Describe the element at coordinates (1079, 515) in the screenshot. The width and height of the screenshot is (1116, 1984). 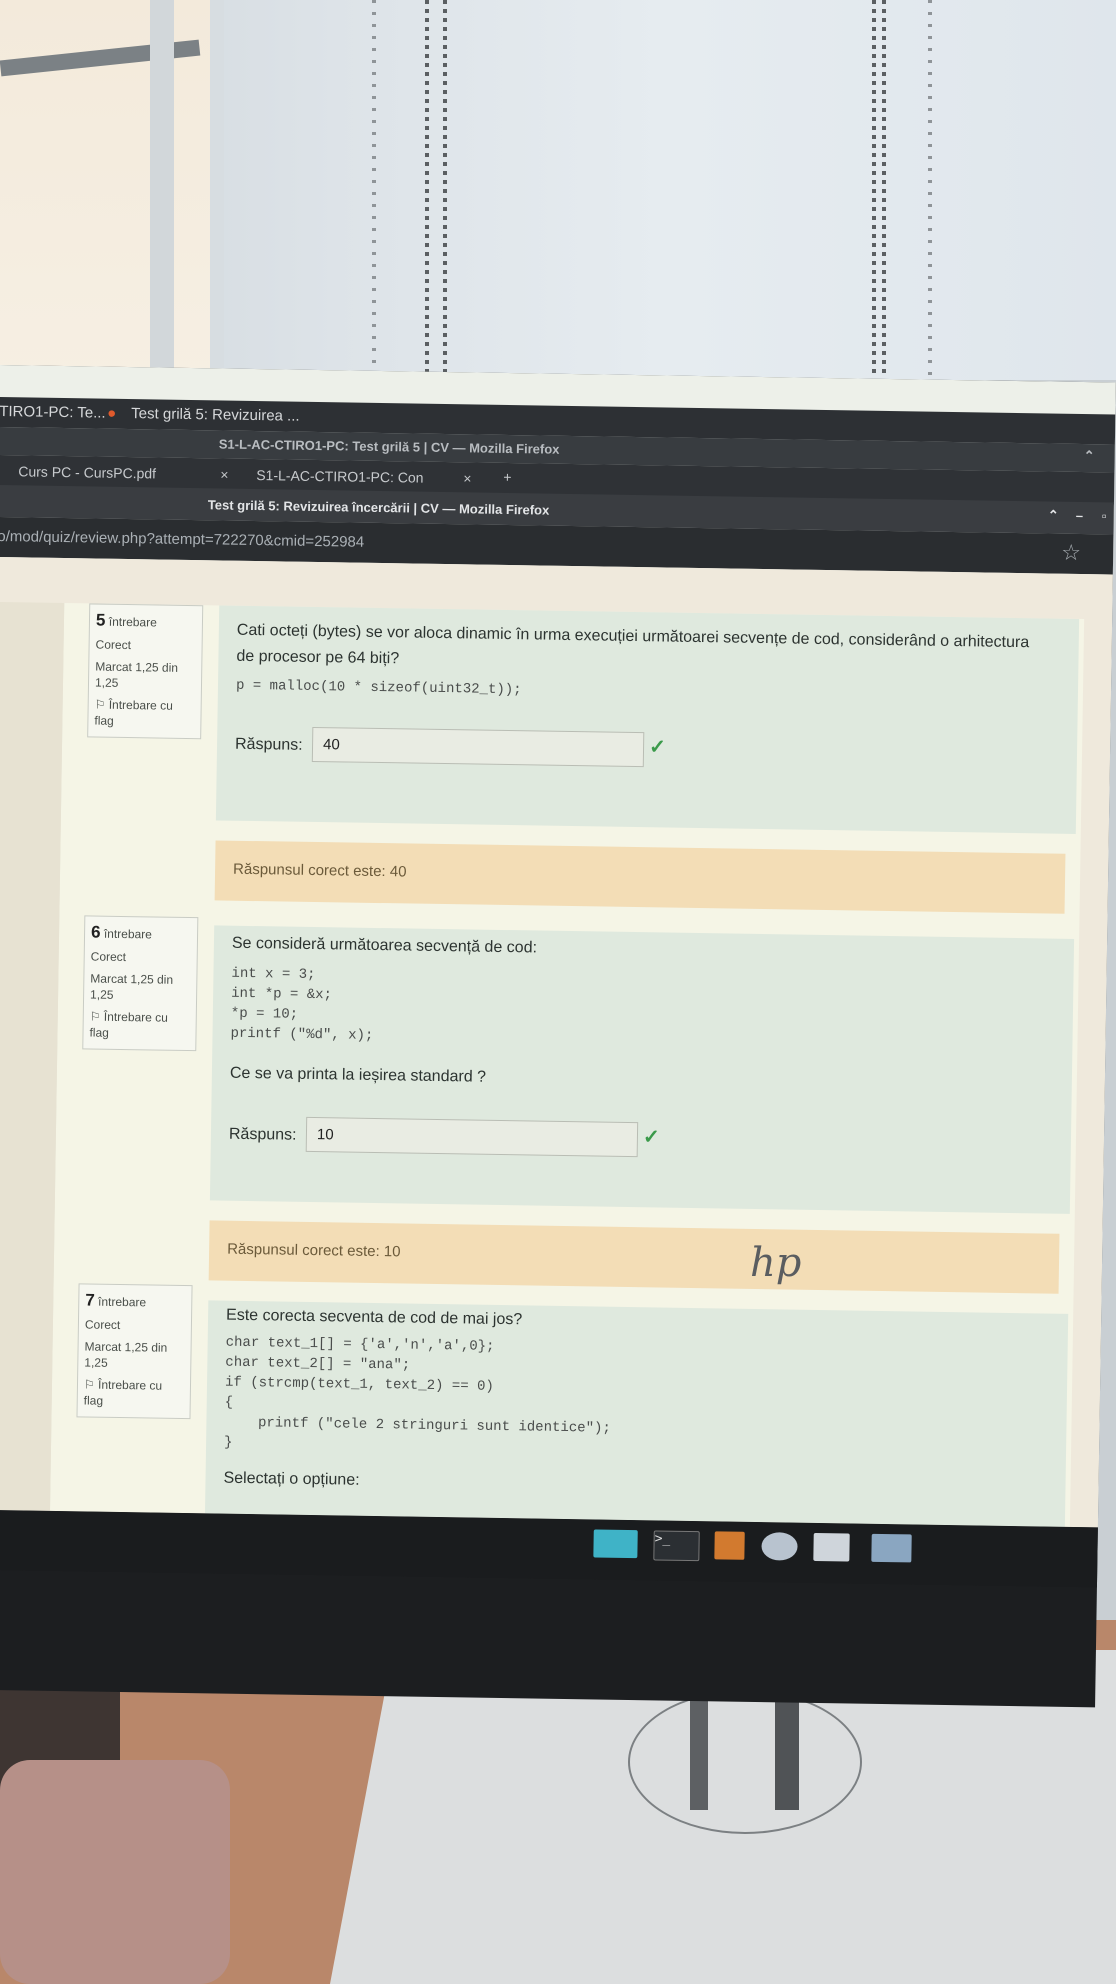
I see `minimize-icon: –` at that location.